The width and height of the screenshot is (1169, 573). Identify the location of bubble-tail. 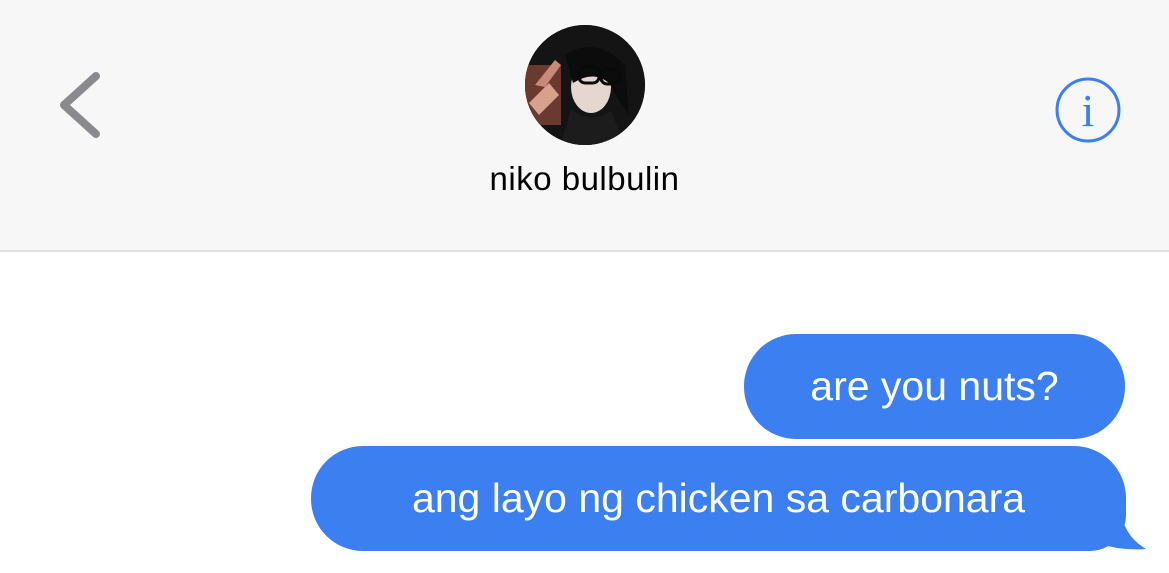
(1118, 527).